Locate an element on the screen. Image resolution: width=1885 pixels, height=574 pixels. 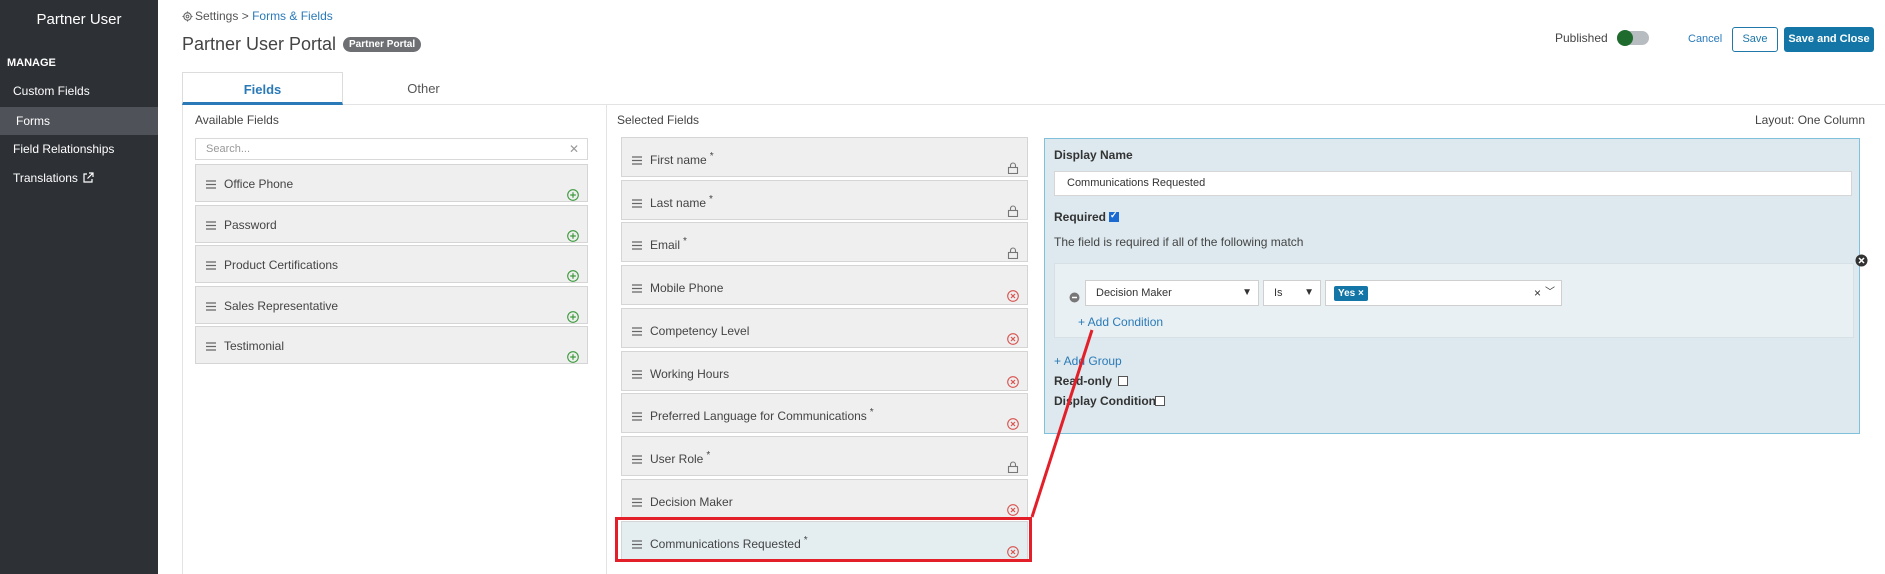
toggle-knob is located at coordinates (1625, 38).